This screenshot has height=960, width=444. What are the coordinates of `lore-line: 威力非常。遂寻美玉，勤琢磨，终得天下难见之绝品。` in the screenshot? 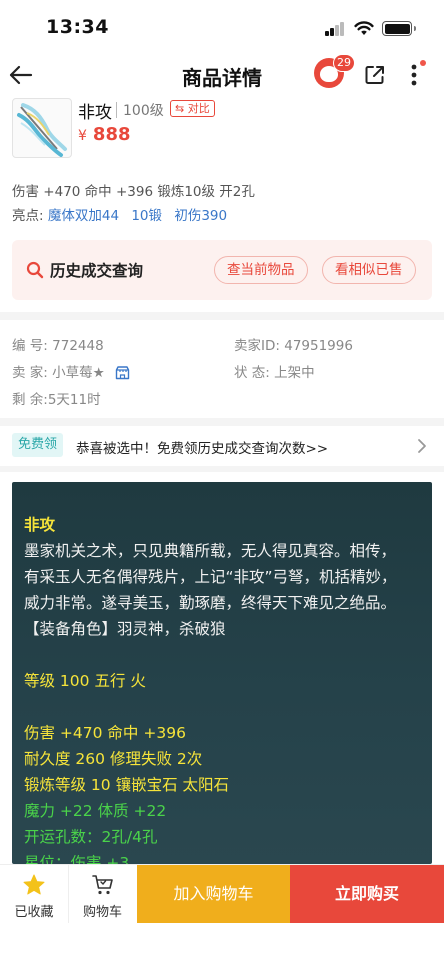 It's located at (210, 603).